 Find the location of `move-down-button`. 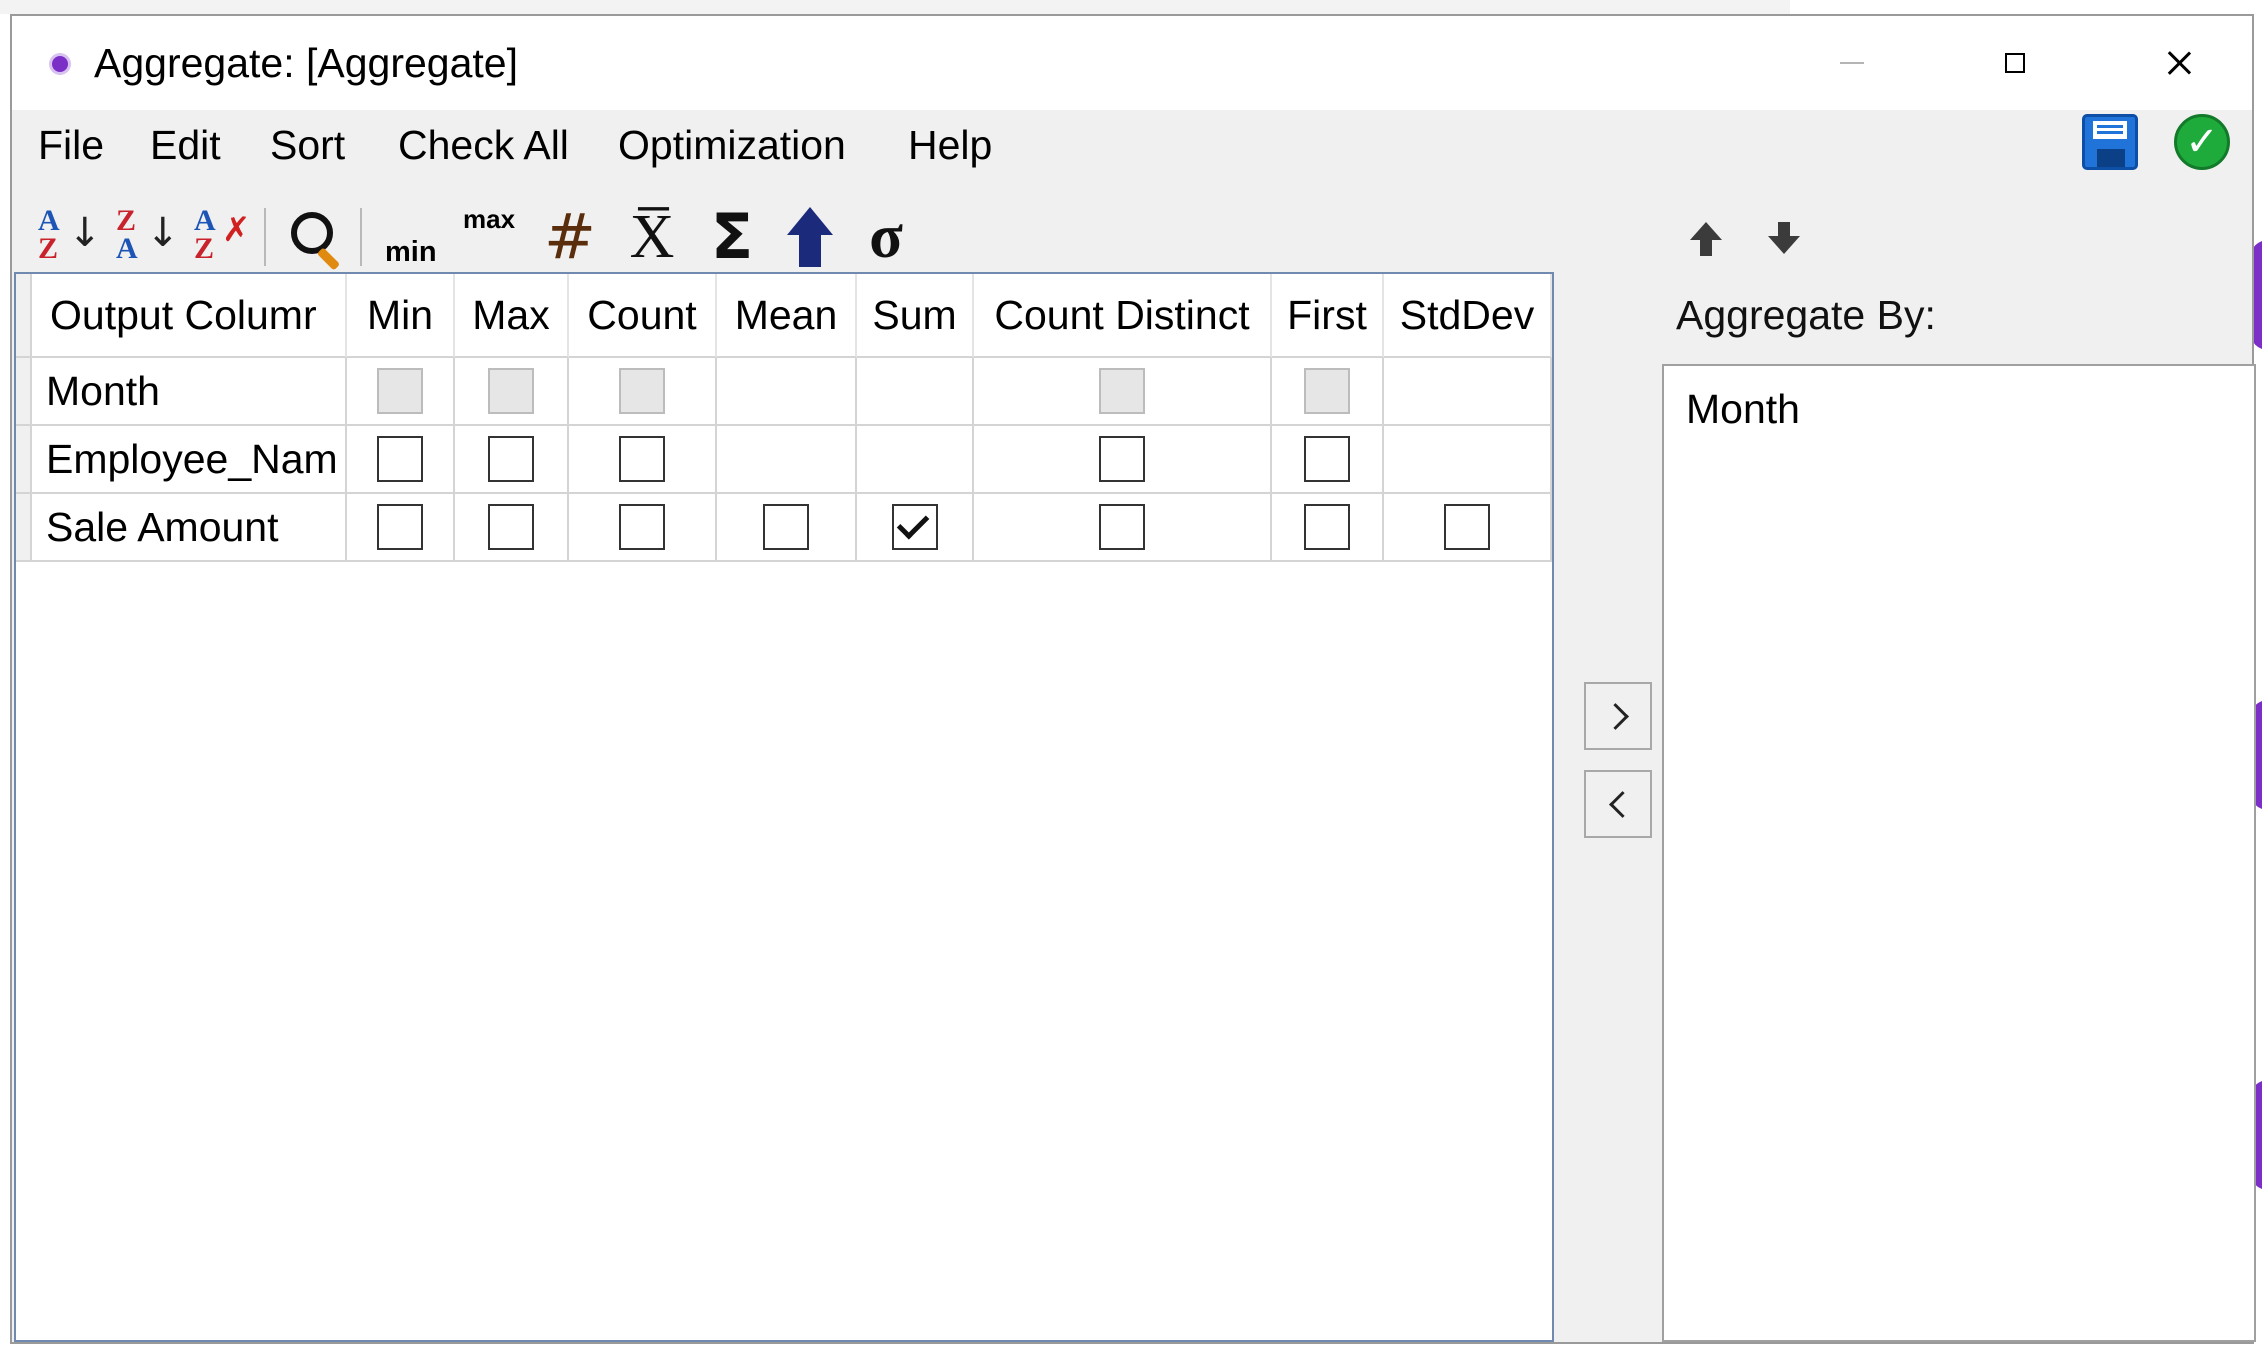

move-down-button is located at coordinates (1784, 236).